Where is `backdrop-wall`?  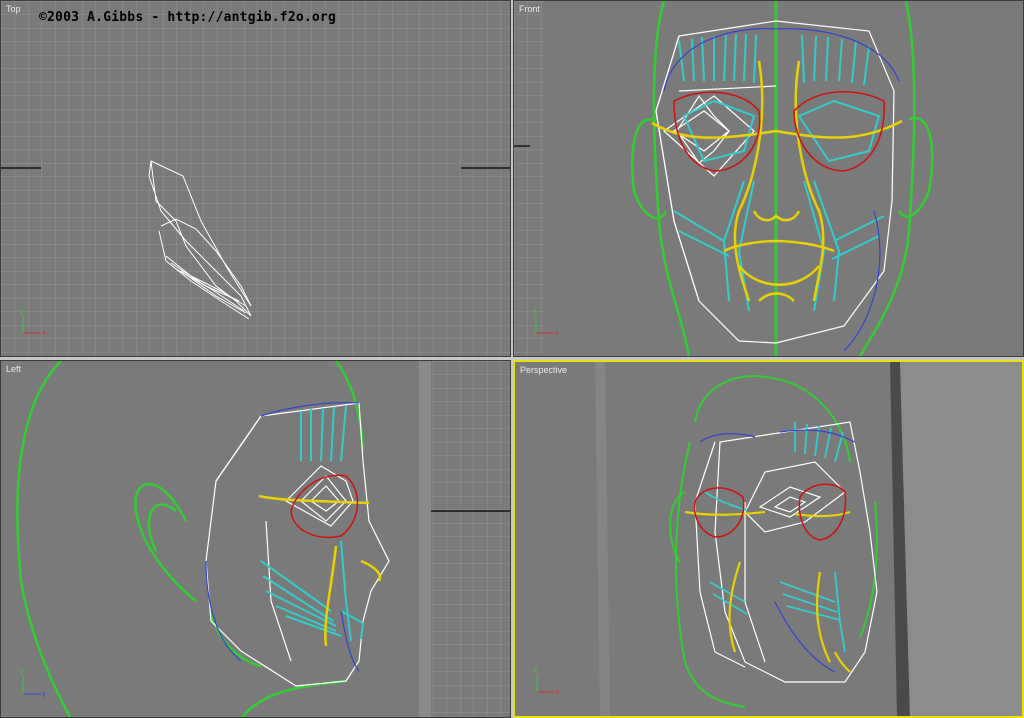 backdrop-wall is located at coordinates (961, 539).